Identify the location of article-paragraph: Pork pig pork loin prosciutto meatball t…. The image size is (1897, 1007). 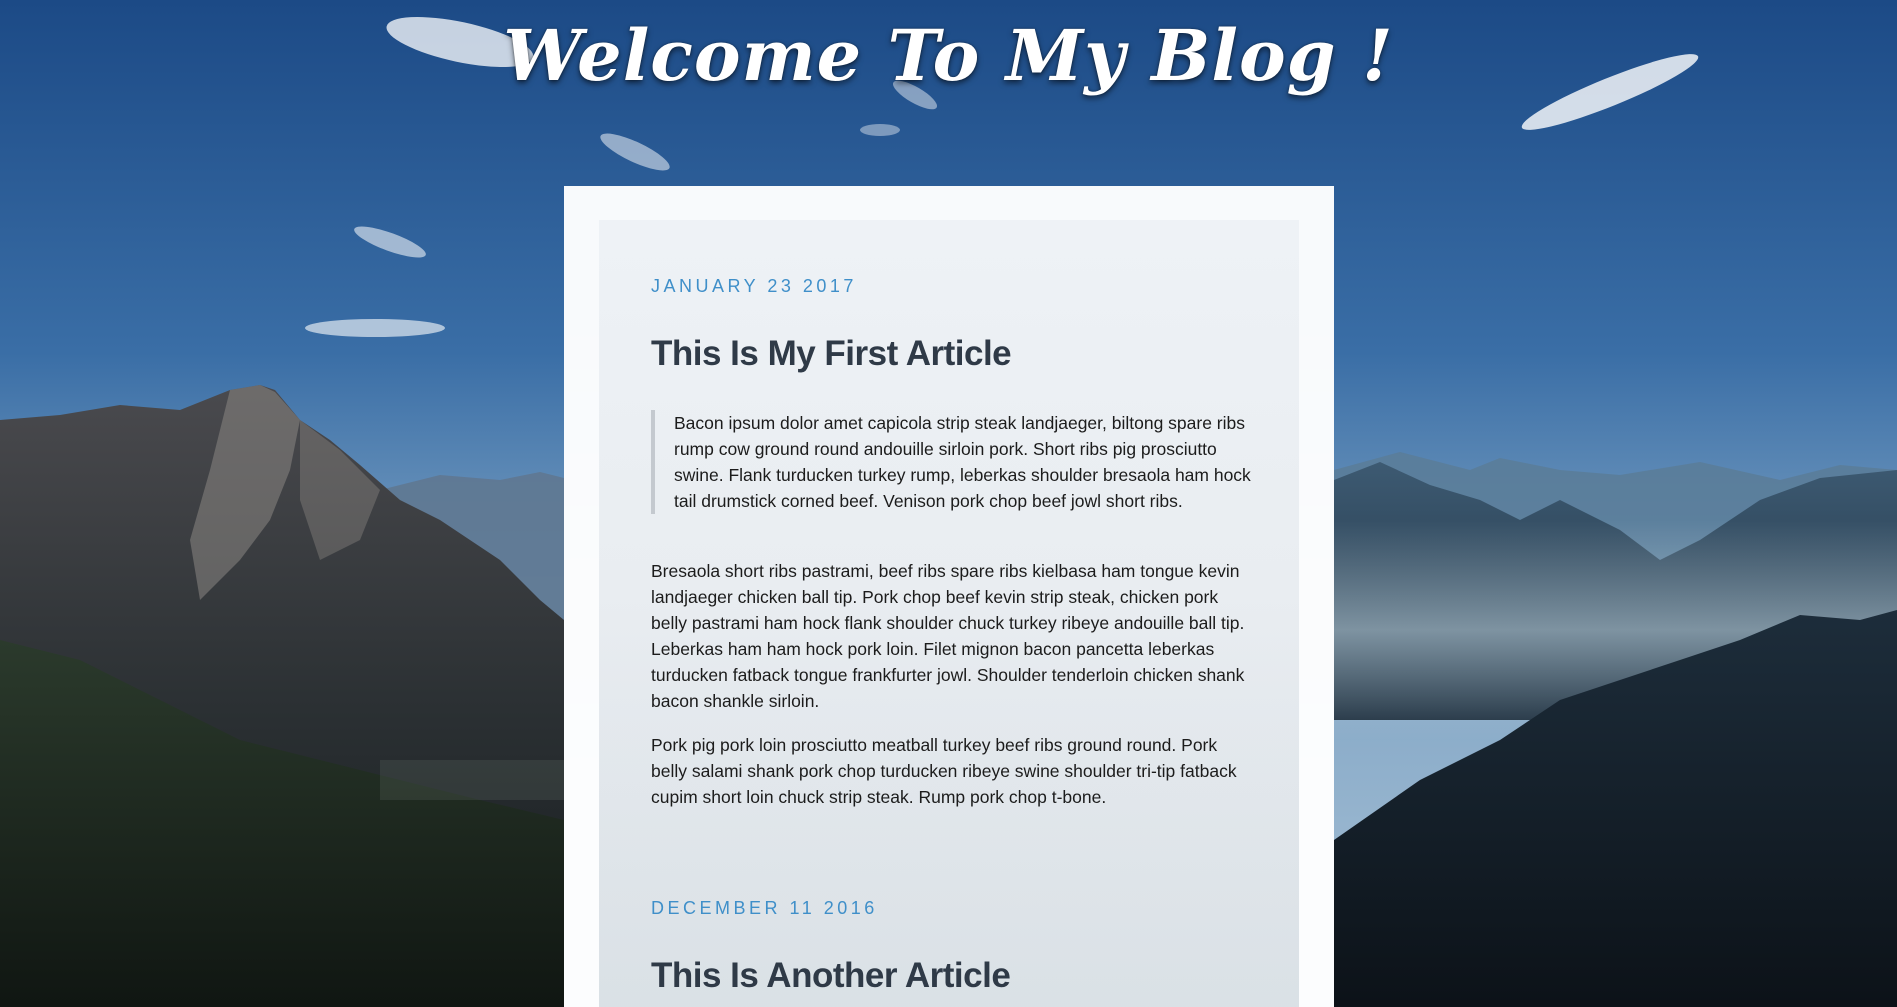
(944, 771).